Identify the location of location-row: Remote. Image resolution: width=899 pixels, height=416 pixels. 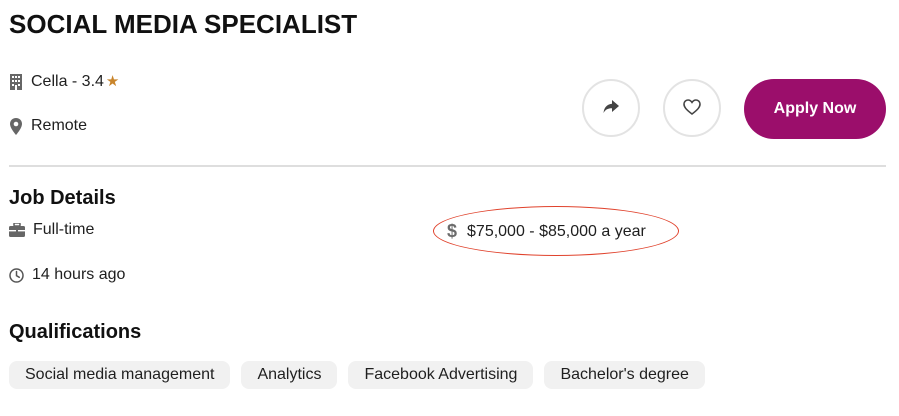
(48, 126).